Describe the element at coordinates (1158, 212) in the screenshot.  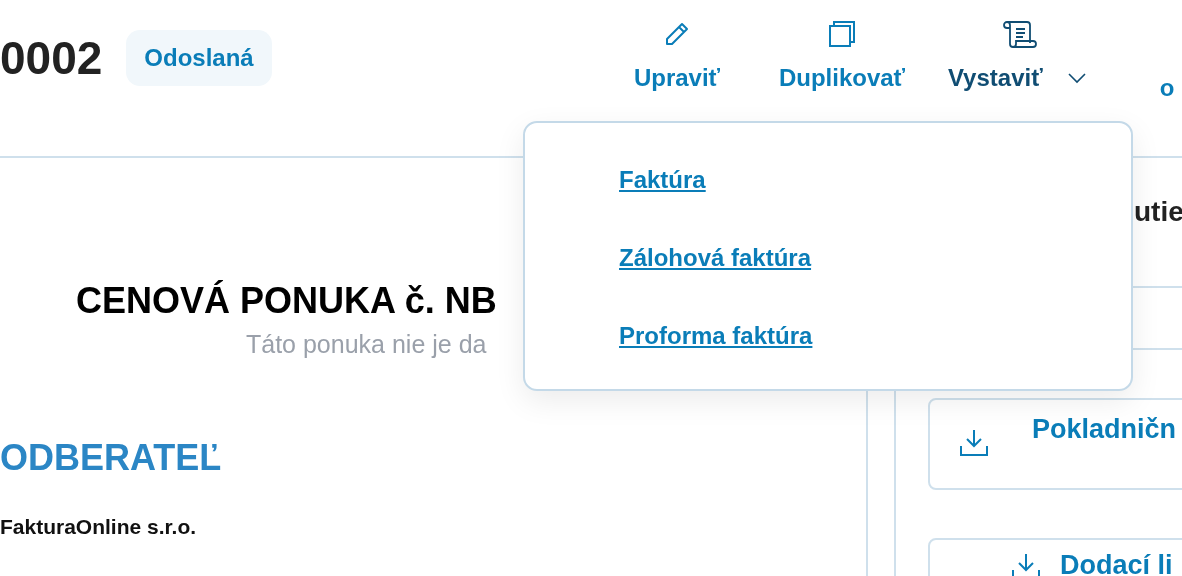
I see `panel-heading: utie` at that location.